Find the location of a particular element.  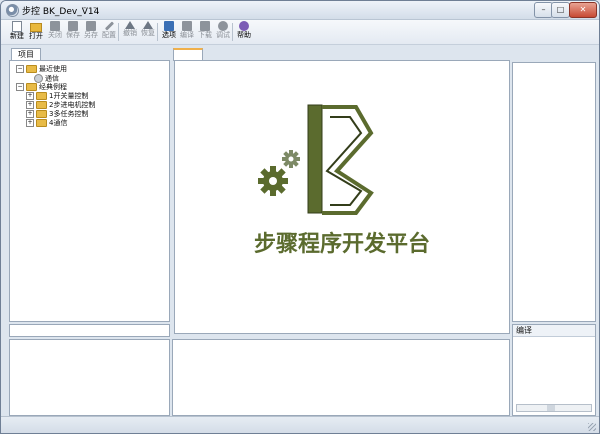

debug-button: 调试 is located at coordinates (223, 32).